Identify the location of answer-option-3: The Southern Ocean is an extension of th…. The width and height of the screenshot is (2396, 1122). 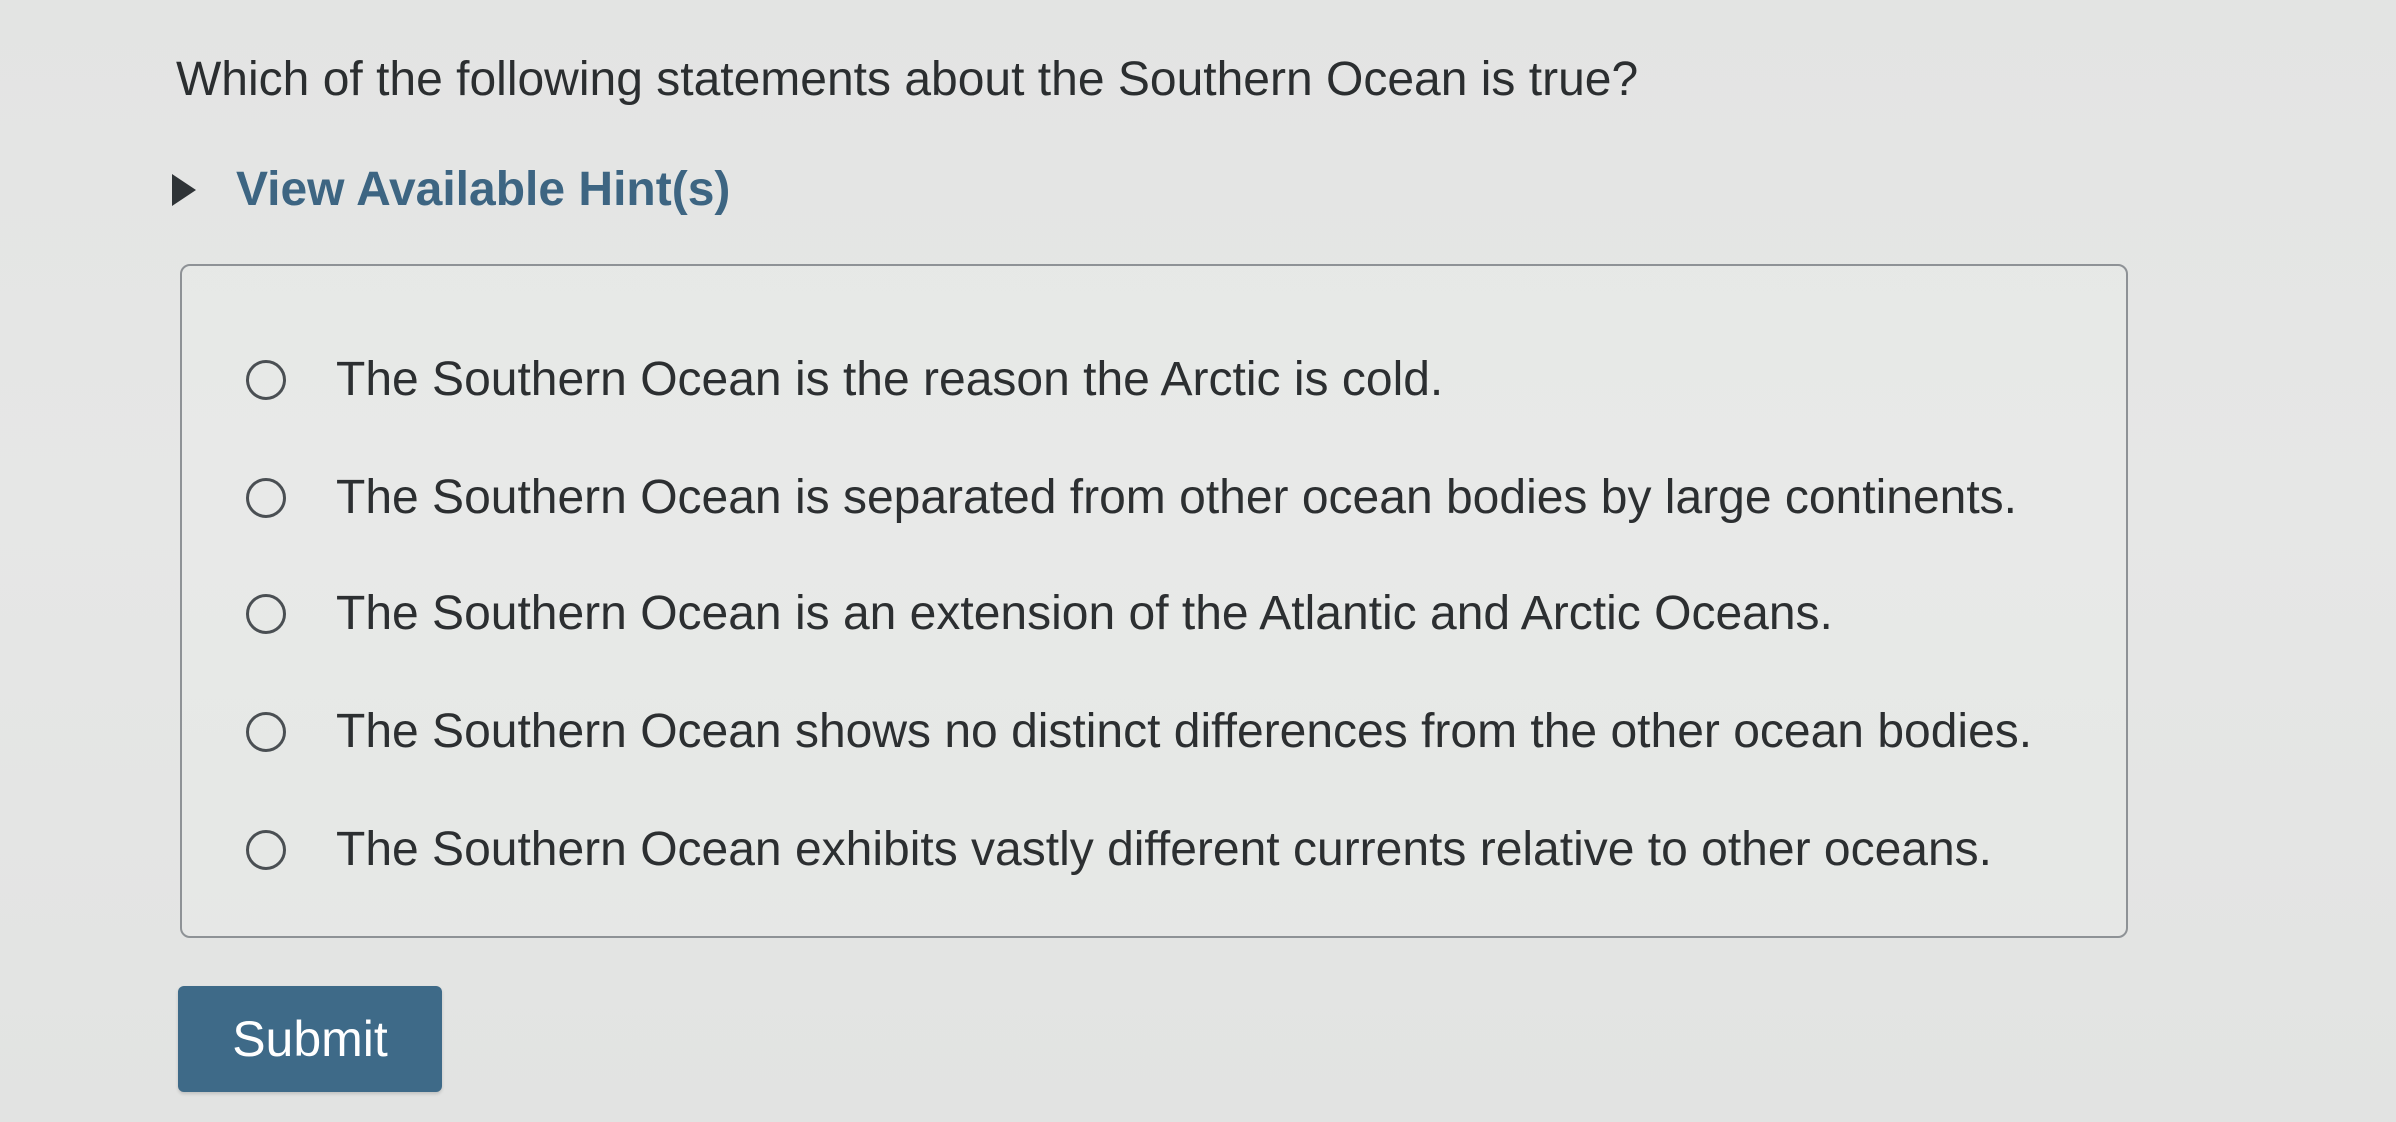
(1039, 614).